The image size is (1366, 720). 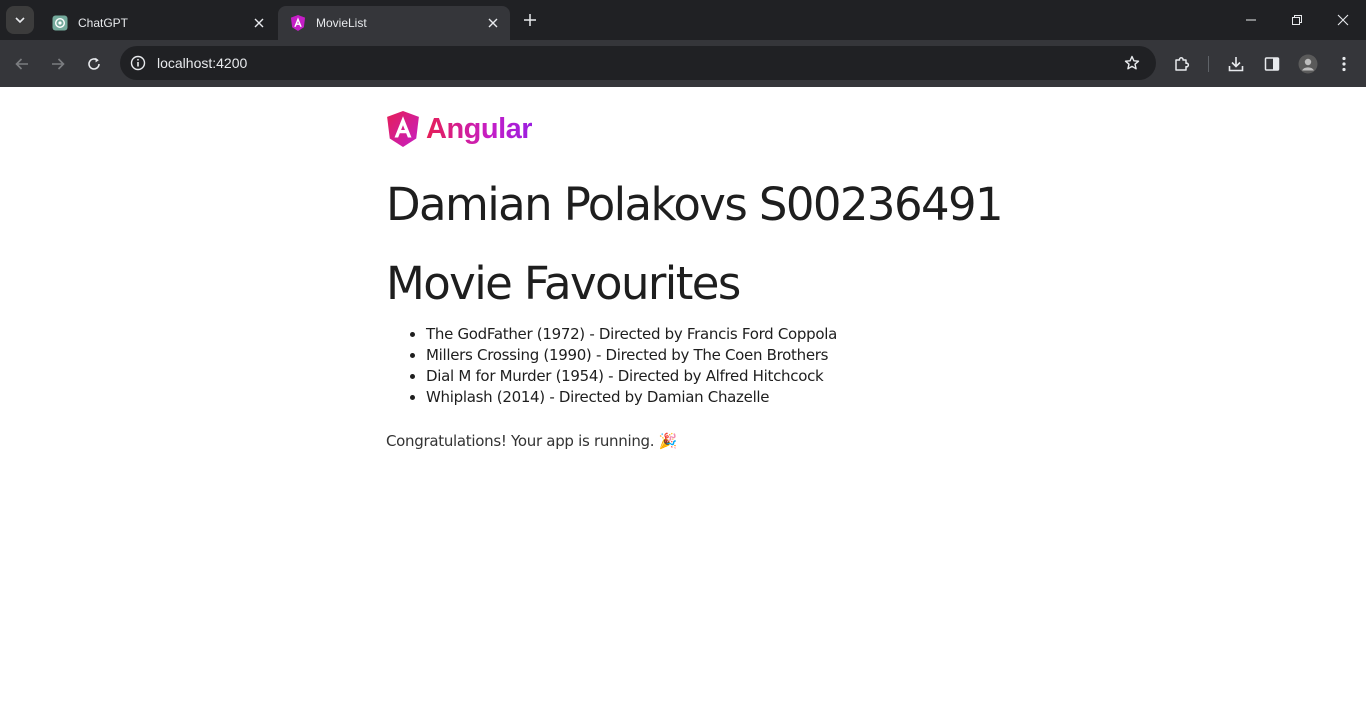 I want to click on chevron-down-icon, so click(x=20, y=20).